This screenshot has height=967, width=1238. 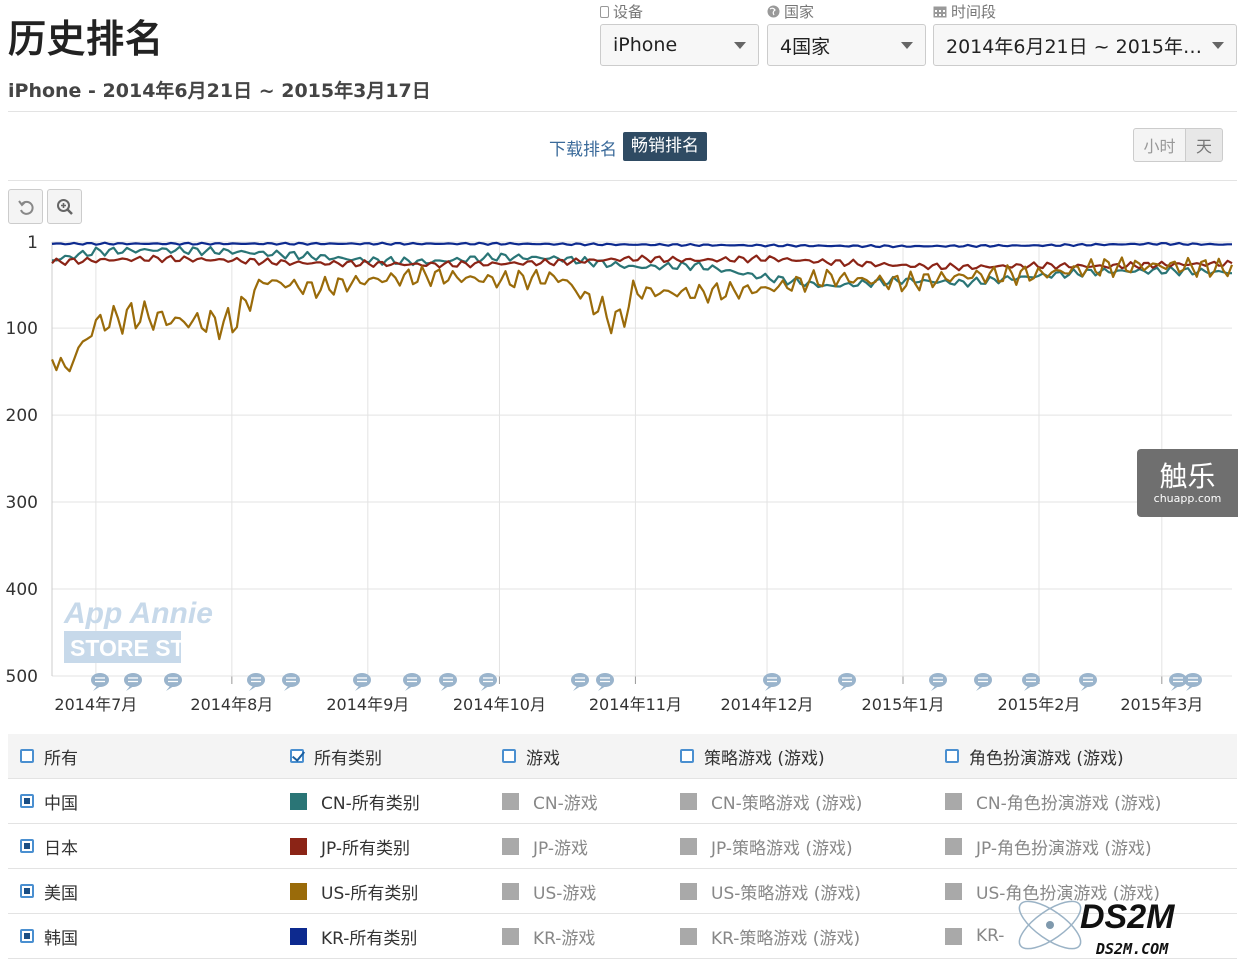 I want to click on divider, so click(x=622, y=180).